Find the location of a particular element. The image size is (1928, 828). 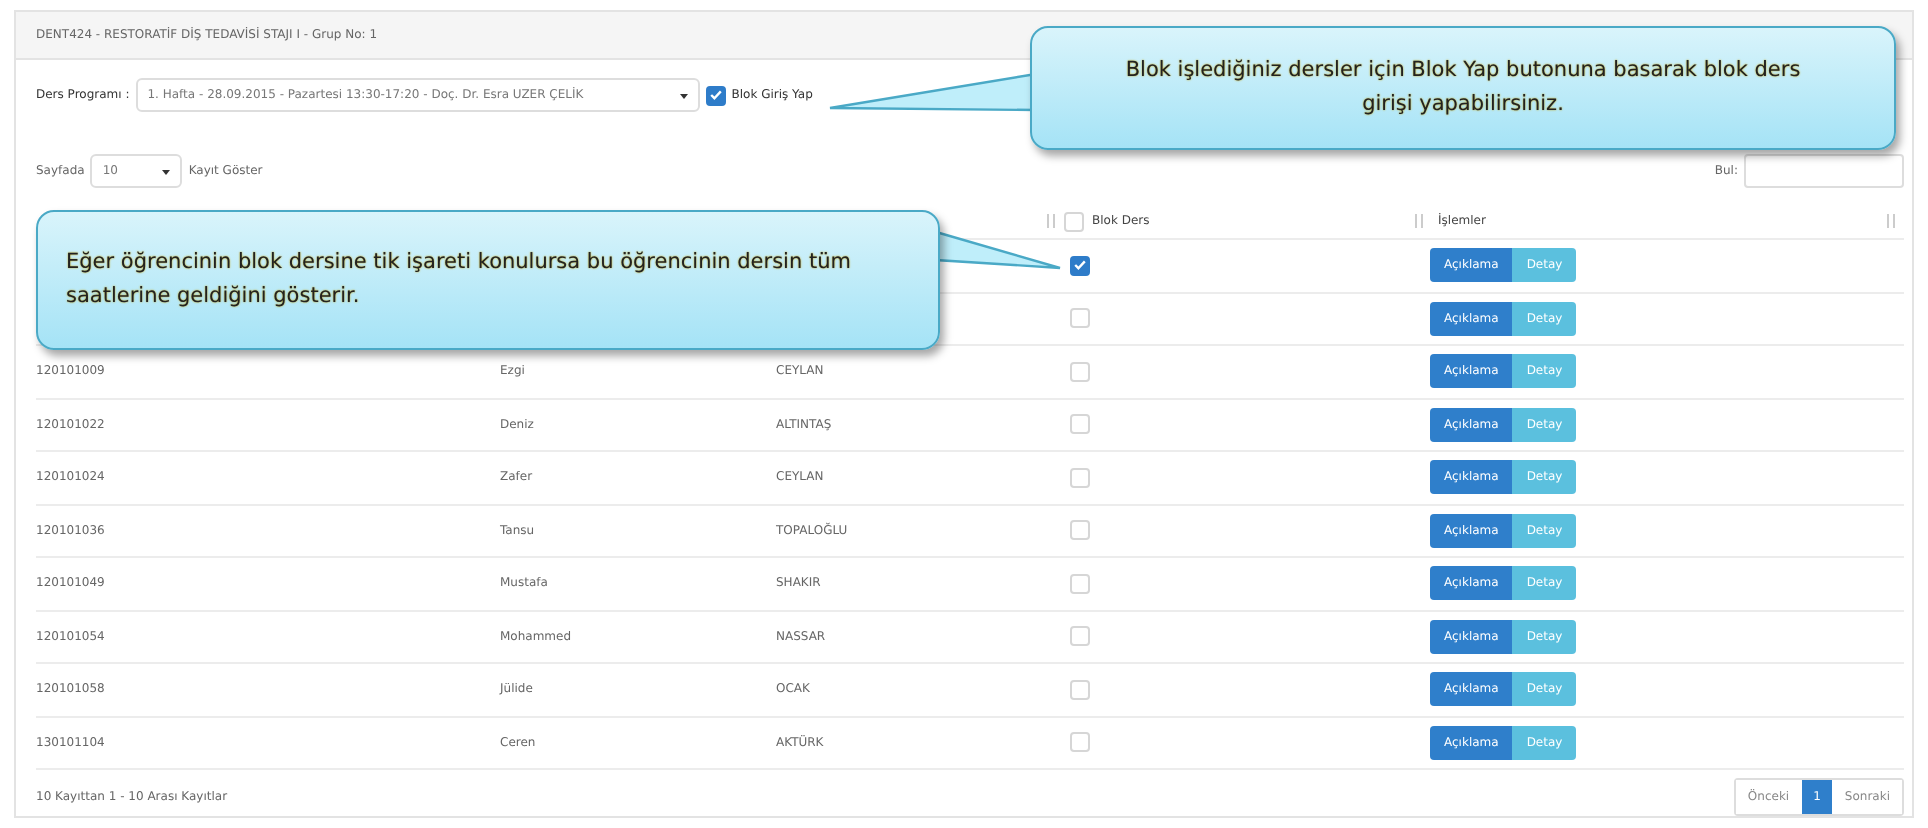

callout-text: Eğer öğrencinin blok dersine tik işareti konulursa bu öğrencinin dersin tüm saatlerine geldiğini gösterir. is located at coordinates (459, 280).